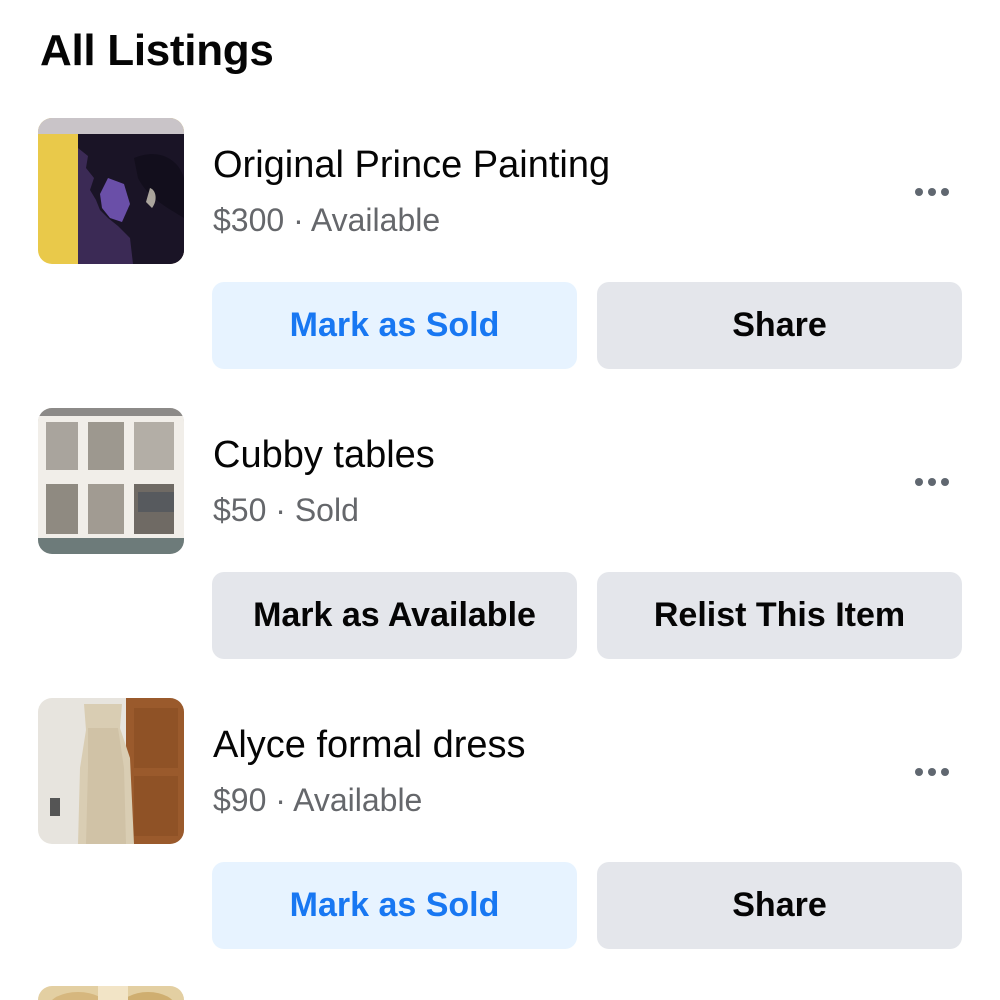  I want to click on listing-thumbnail-partial, so click(111, 993).